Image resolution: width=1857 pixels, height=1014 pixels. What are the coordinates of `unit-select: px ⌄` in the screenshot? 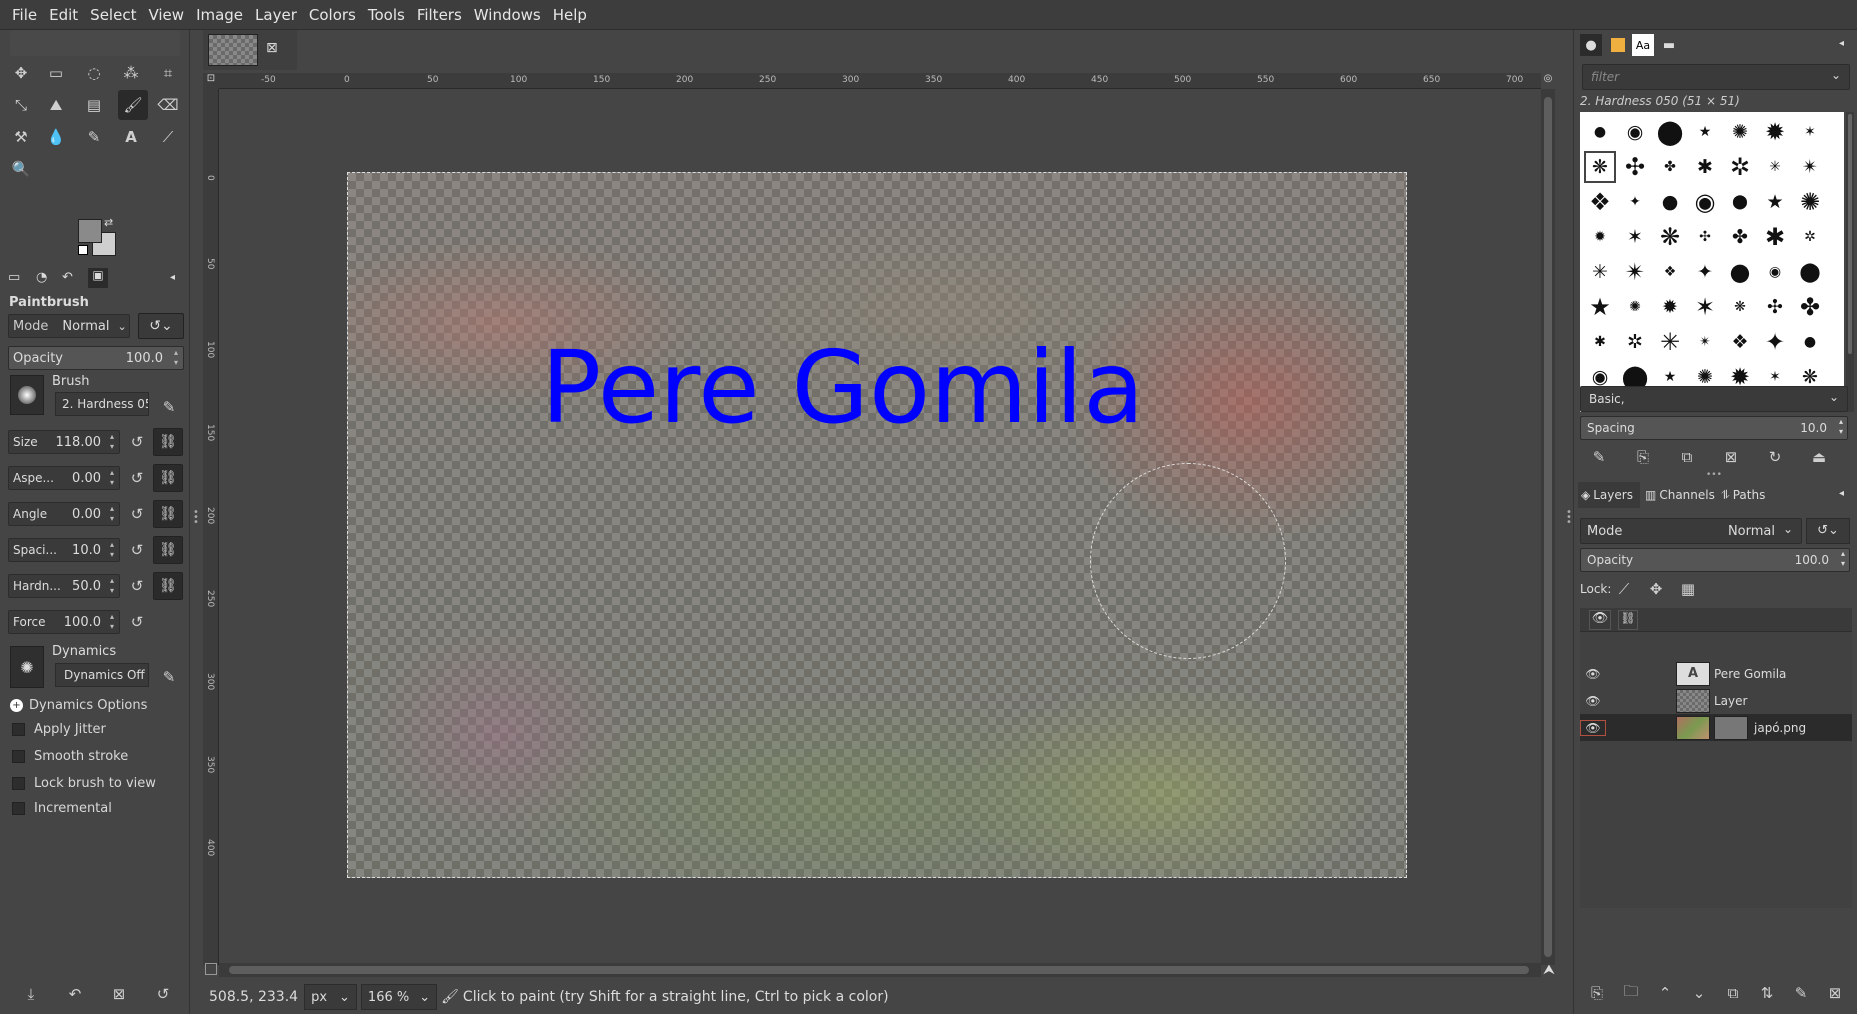 It's located at (330, 997).